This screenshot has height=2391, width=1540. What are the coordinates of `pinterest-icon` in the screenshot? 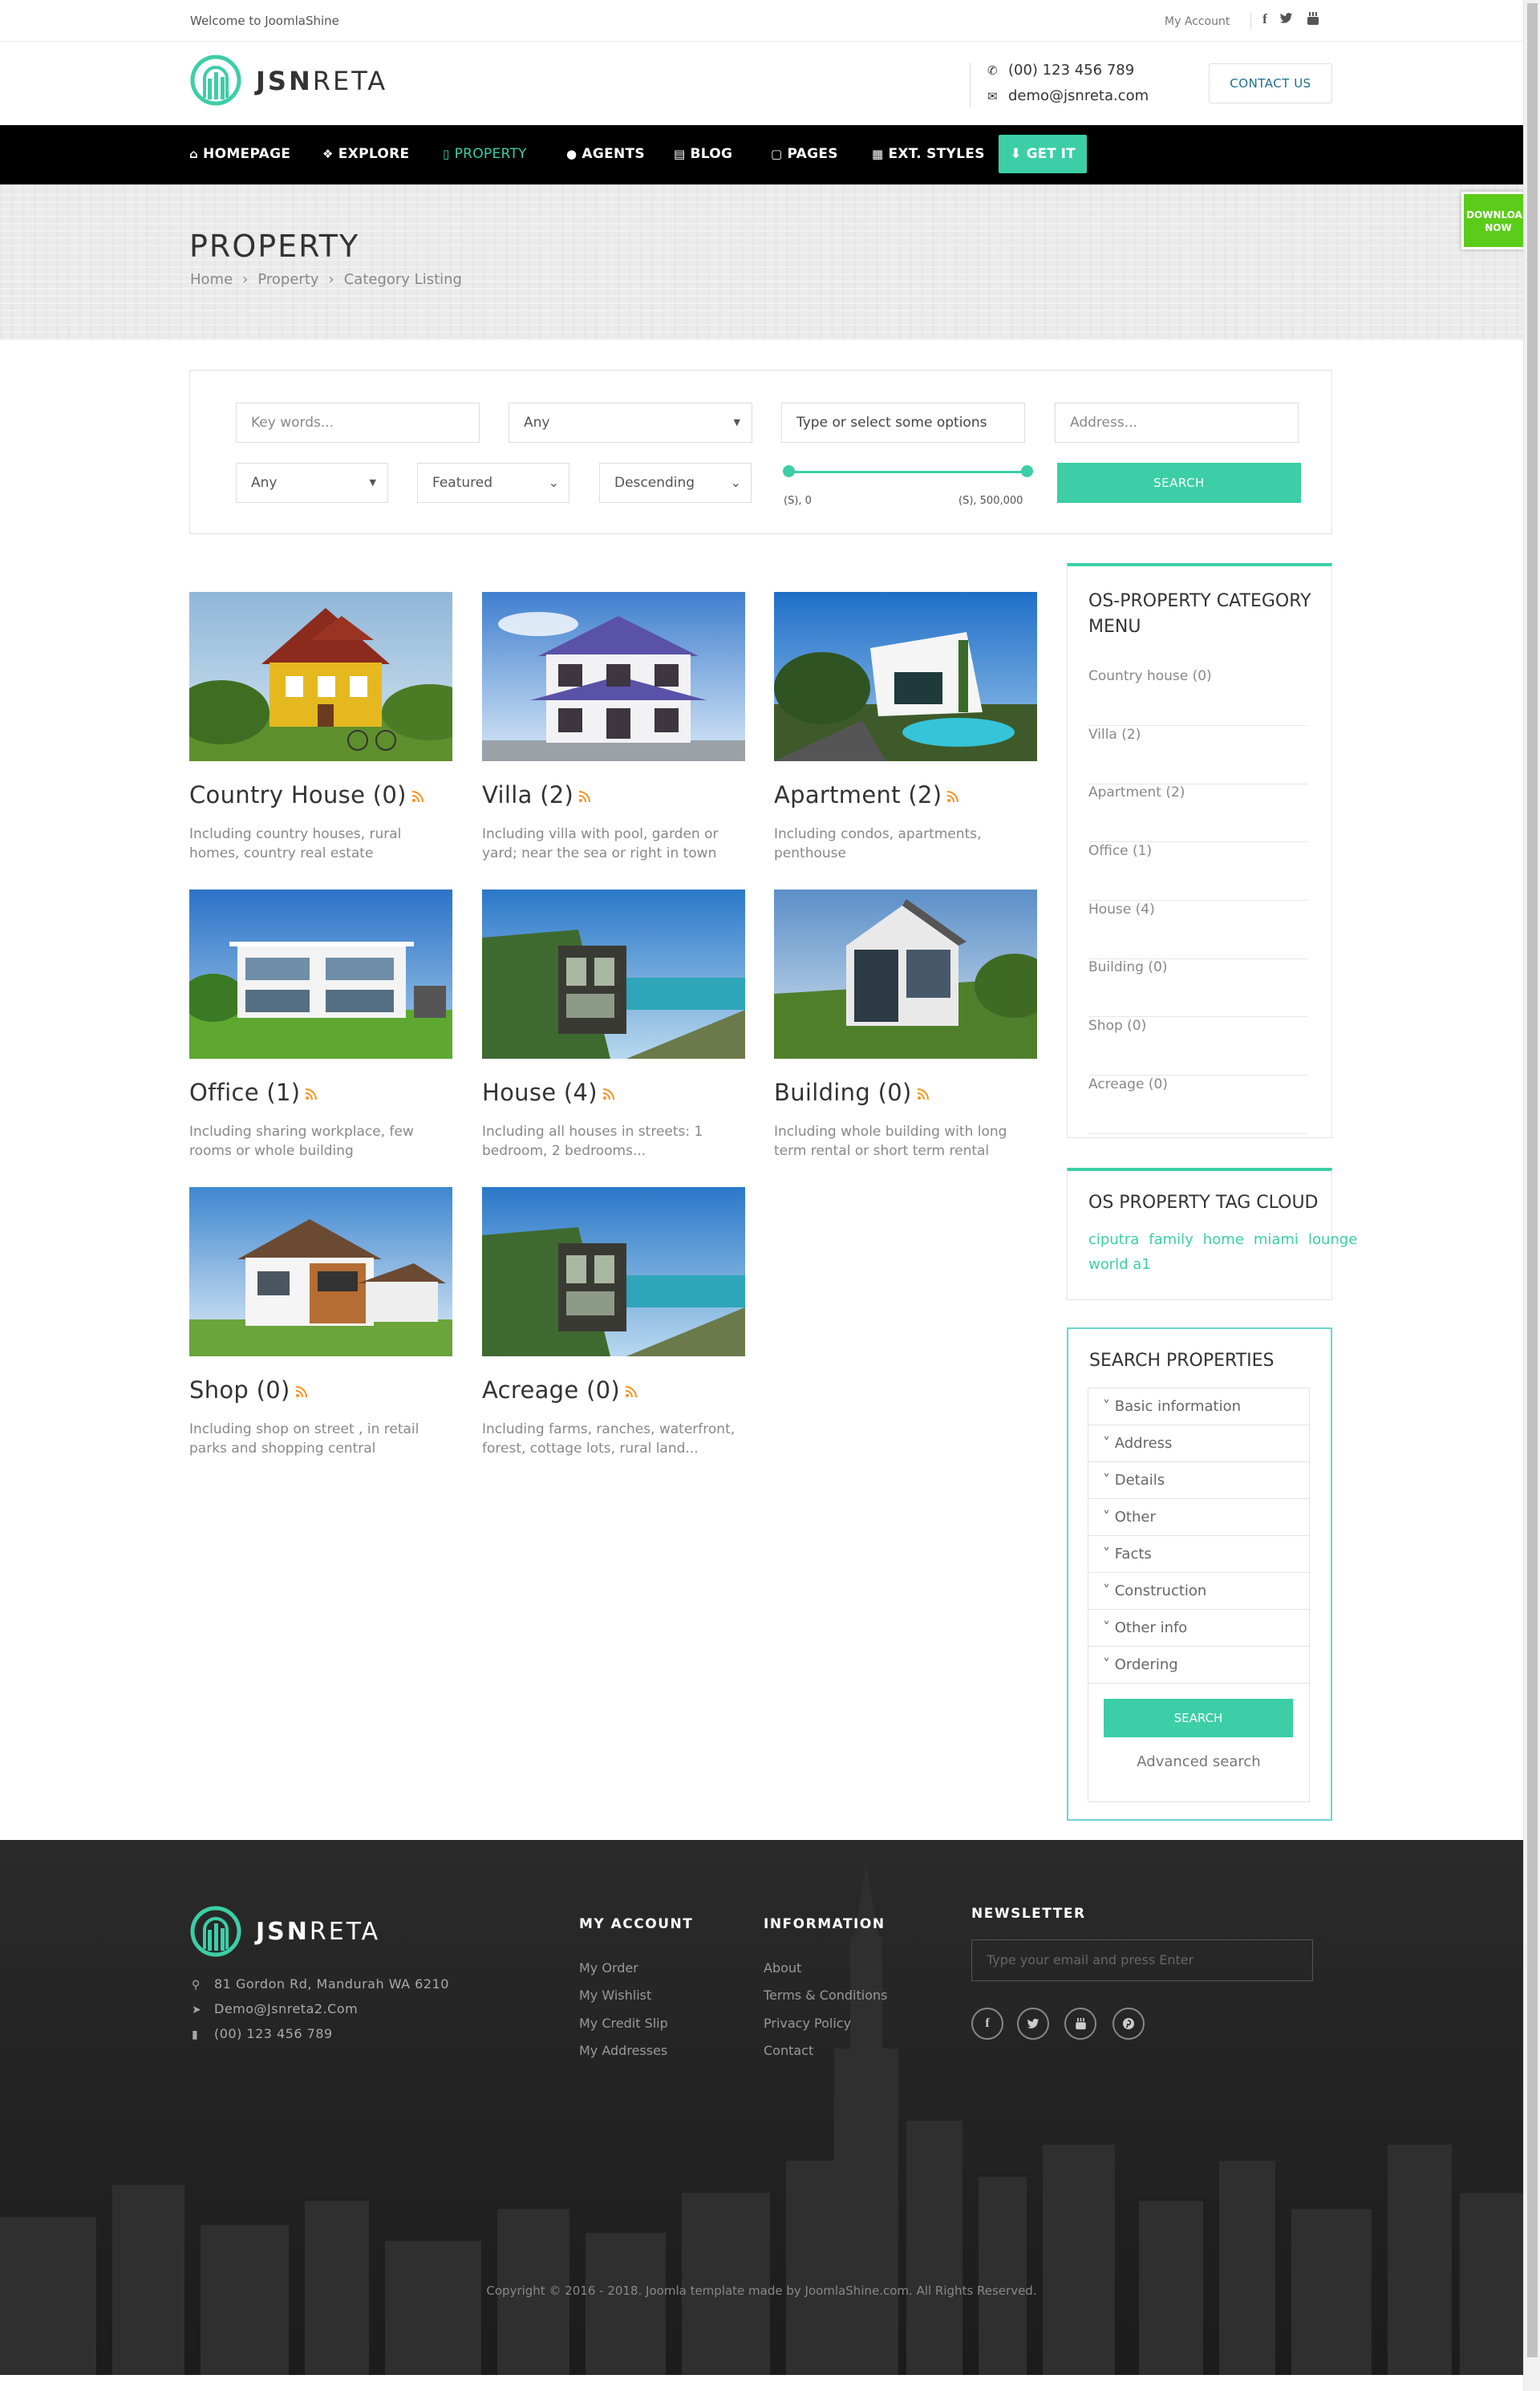 It's located at (1128, 2024).